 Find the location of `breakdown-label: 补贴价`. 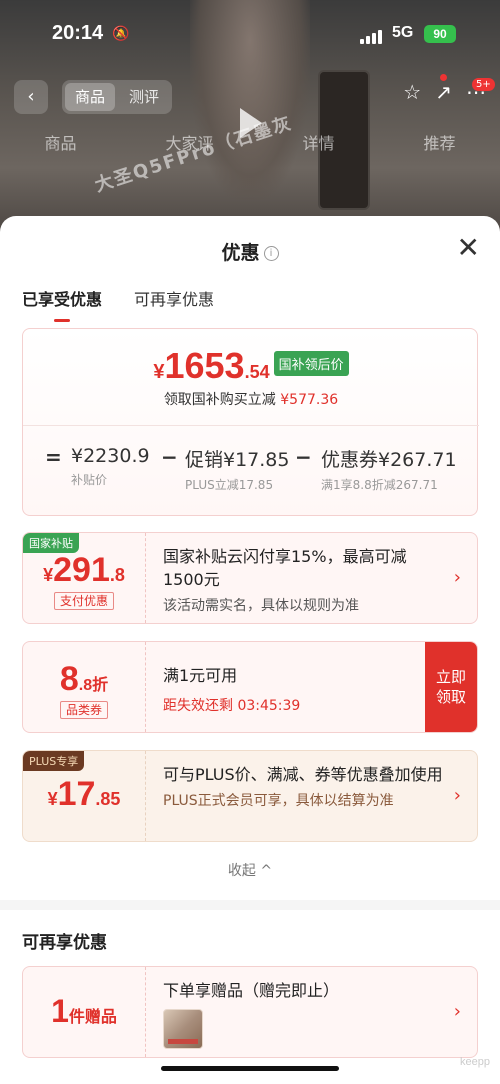

breakdown-label: 补贴价 is located at coordinates (89, 480).